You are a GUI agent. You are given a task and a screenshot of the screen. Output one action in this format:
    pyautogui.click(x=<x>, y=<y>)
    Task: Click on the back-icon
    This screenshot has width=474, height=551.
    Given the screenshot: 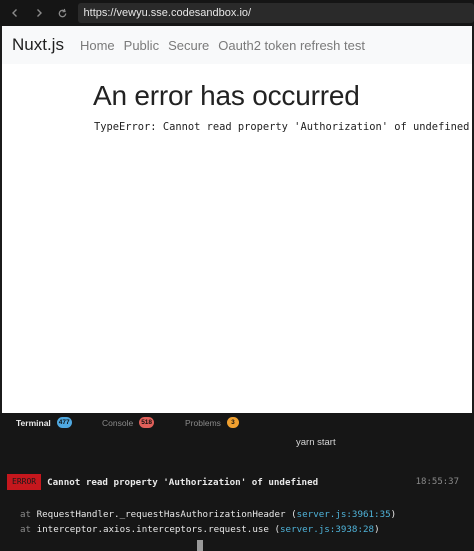 What is the action you would take?
    pyautogui.click(x=15, y=13)
    